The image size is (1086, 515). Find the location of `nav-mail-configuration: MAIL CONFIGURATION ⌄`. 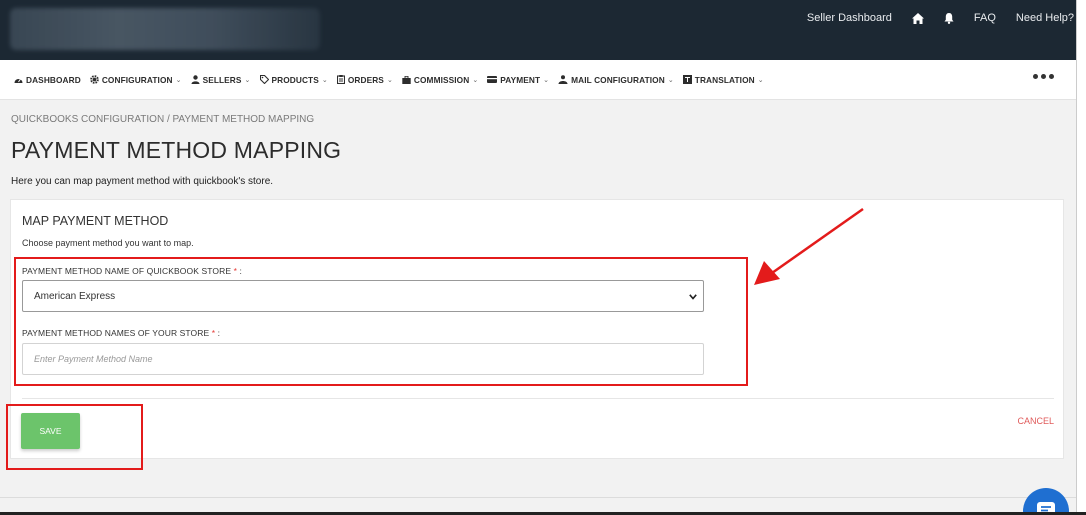

nav-mail-configuration: MAIL CONFIGURATION ⌄ is located at coordinates (616, 80).